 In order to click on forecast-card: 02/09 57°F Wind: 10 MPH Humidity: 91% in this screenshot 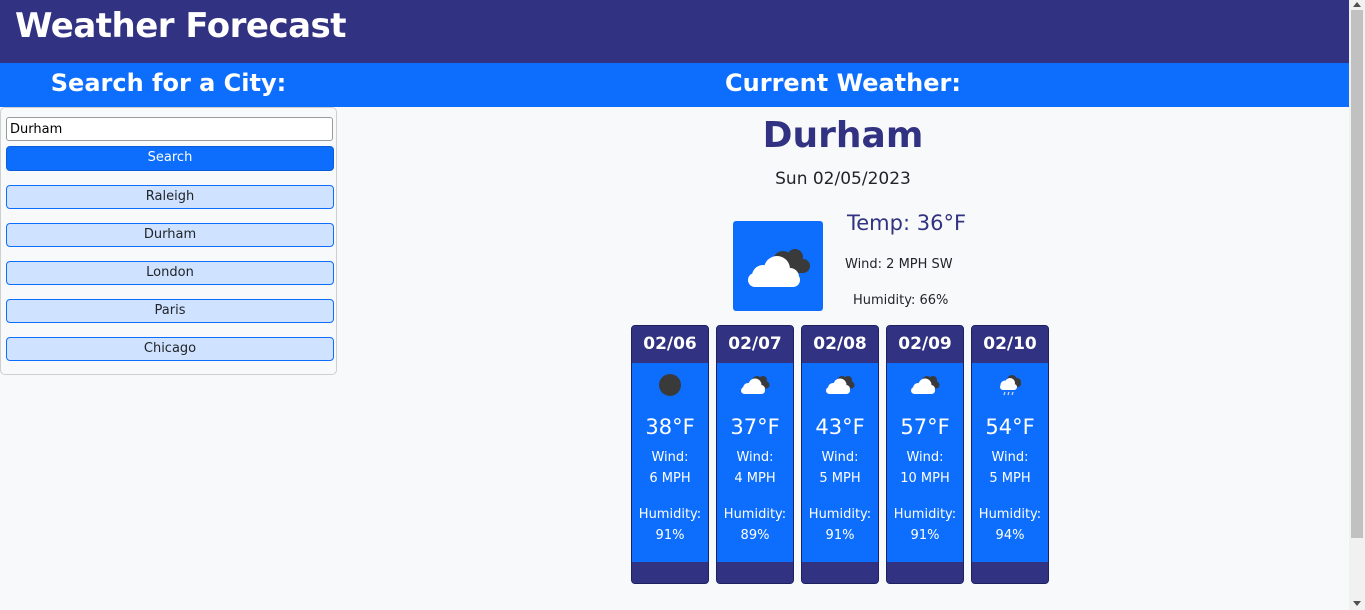, I will do `click(925, 454)`.